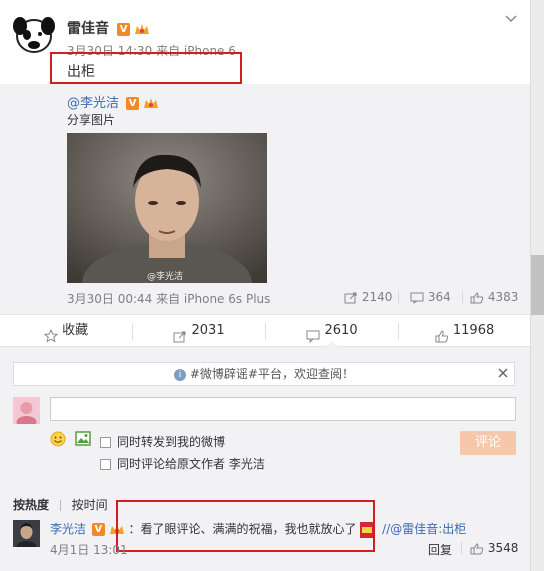  I want to click on like-button: 11968, so click(464, 331).